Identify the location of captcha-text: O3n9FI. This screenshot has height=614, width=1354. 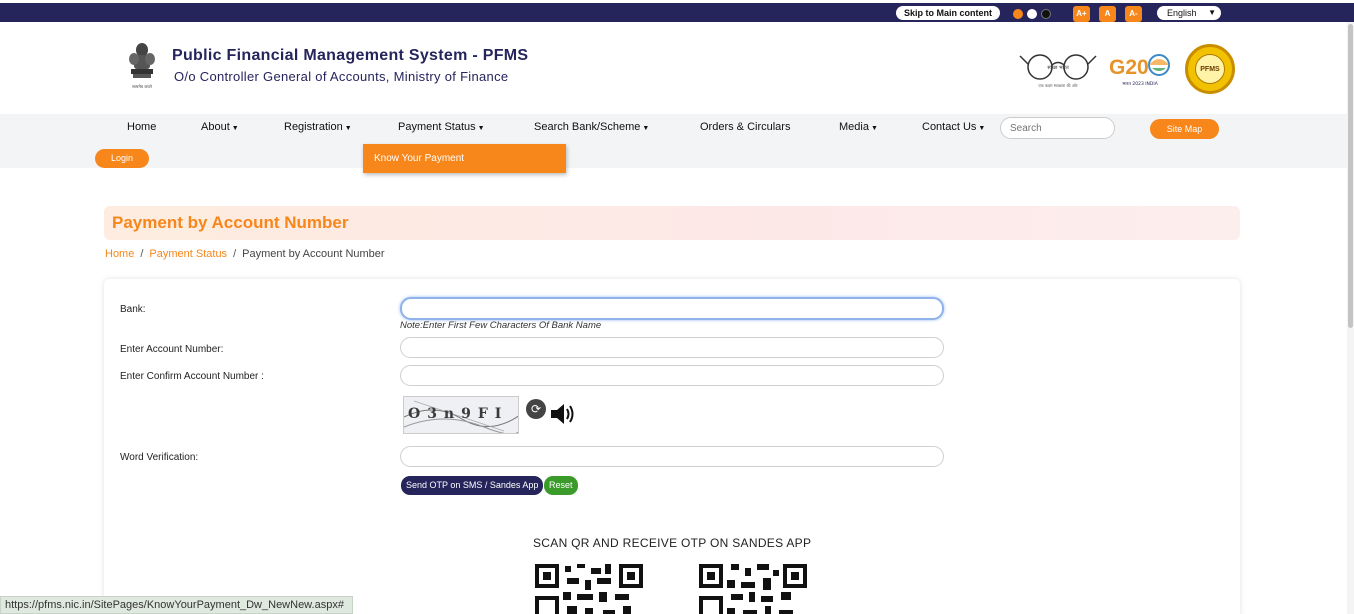
(458, 414).